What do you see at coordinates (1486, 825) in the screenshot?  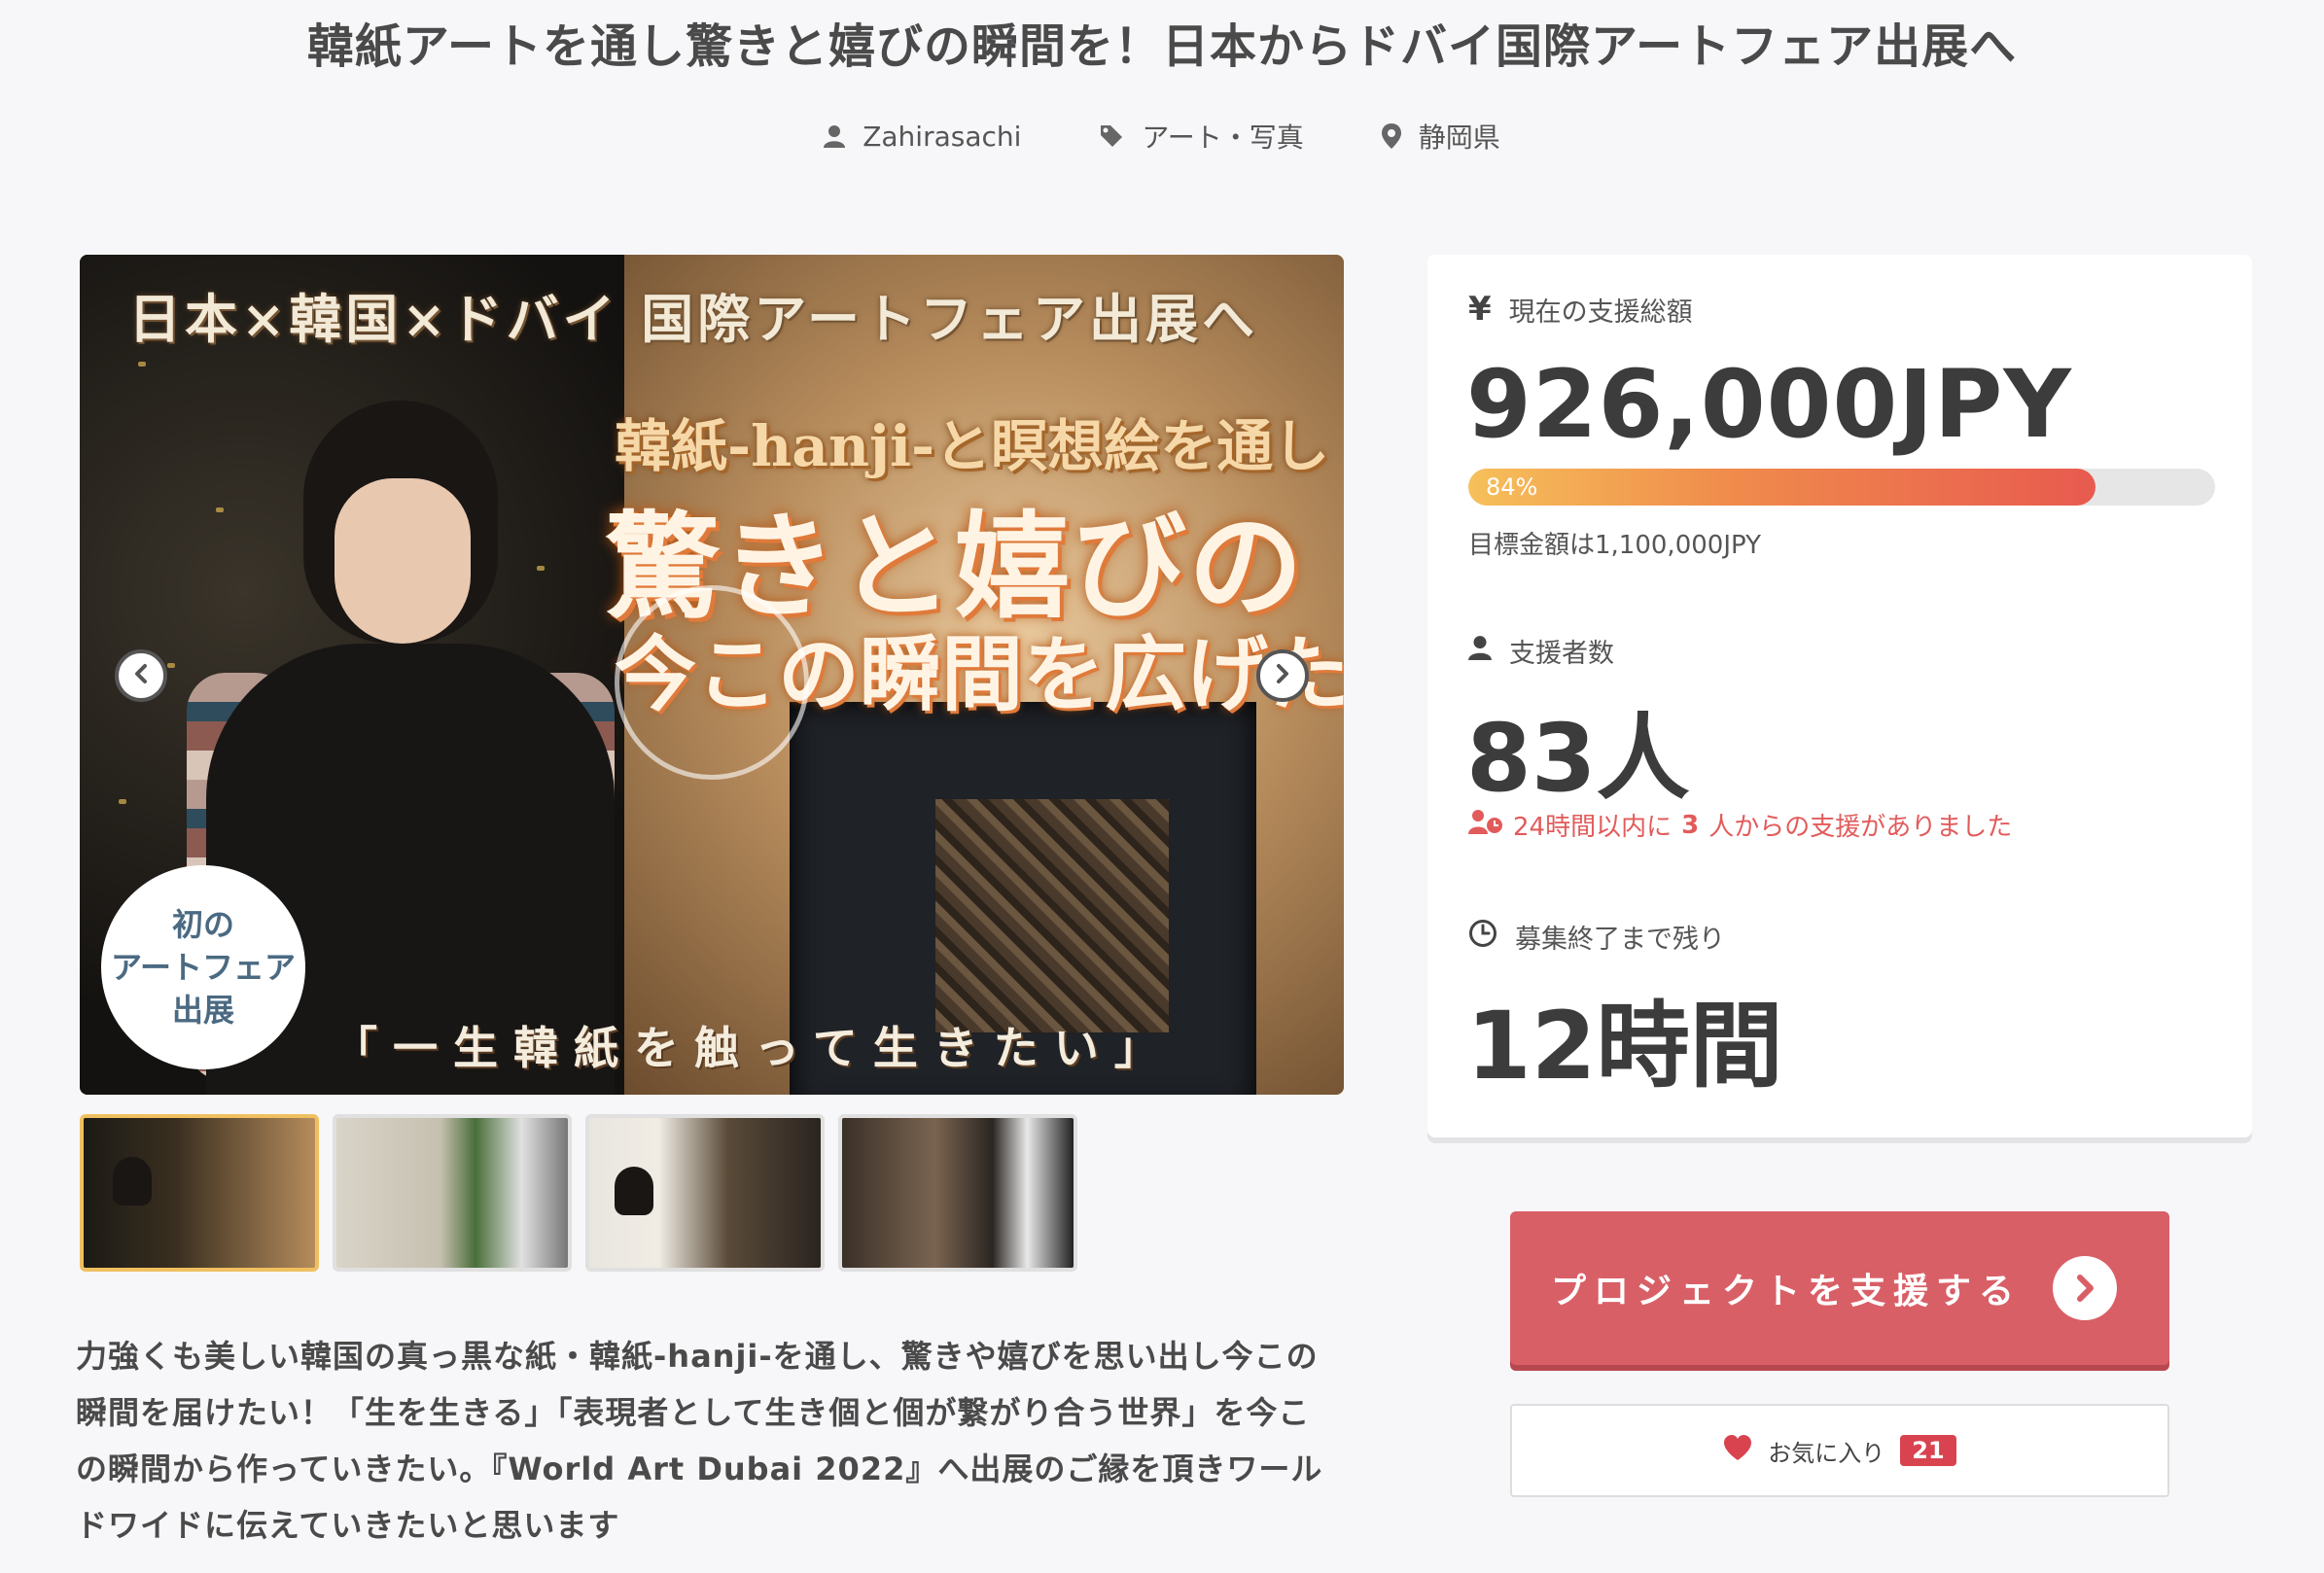 I see `user-clock-icon` at bounding box center [1486, 825].